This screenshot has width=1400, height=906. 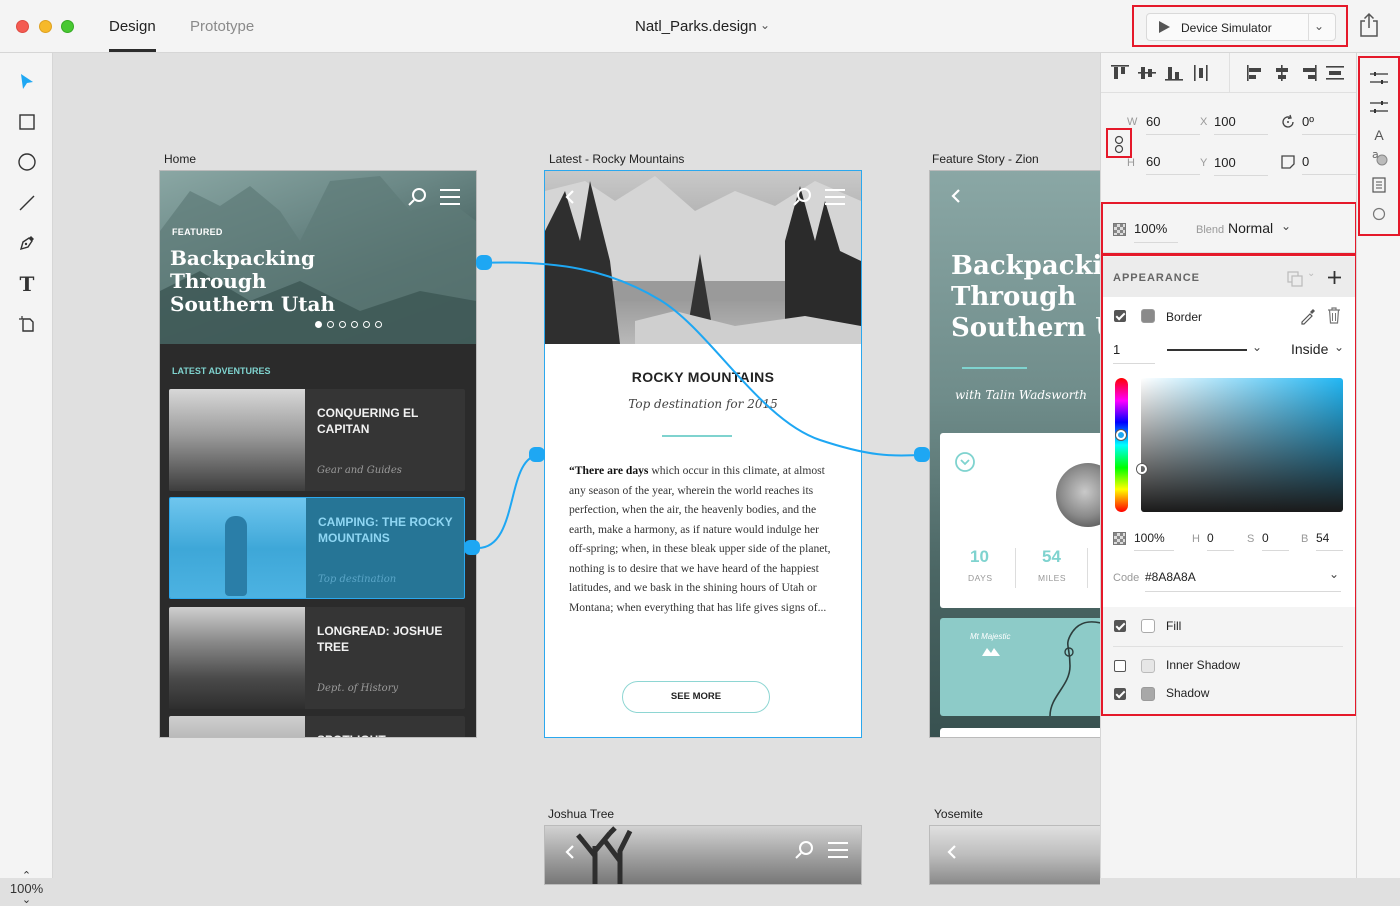 What do you see at coordinates (317, 726) in the screenshot?
I see `list-item: SPOTLIGHT:` at bounding box center [317, 726].